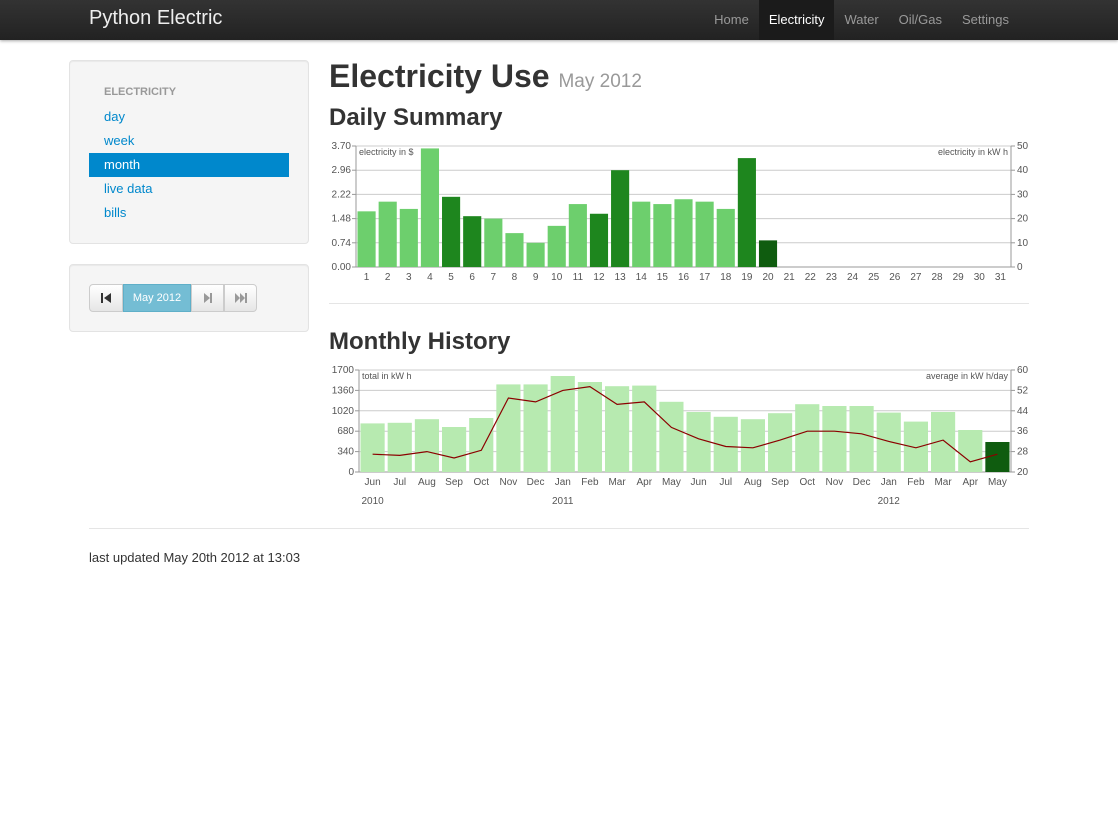 This screenshot has height=822, width=1118. Describe the element at coordinates (494, 277) in the screenshot. I see `x-axis-tick-label: 7` at that location.